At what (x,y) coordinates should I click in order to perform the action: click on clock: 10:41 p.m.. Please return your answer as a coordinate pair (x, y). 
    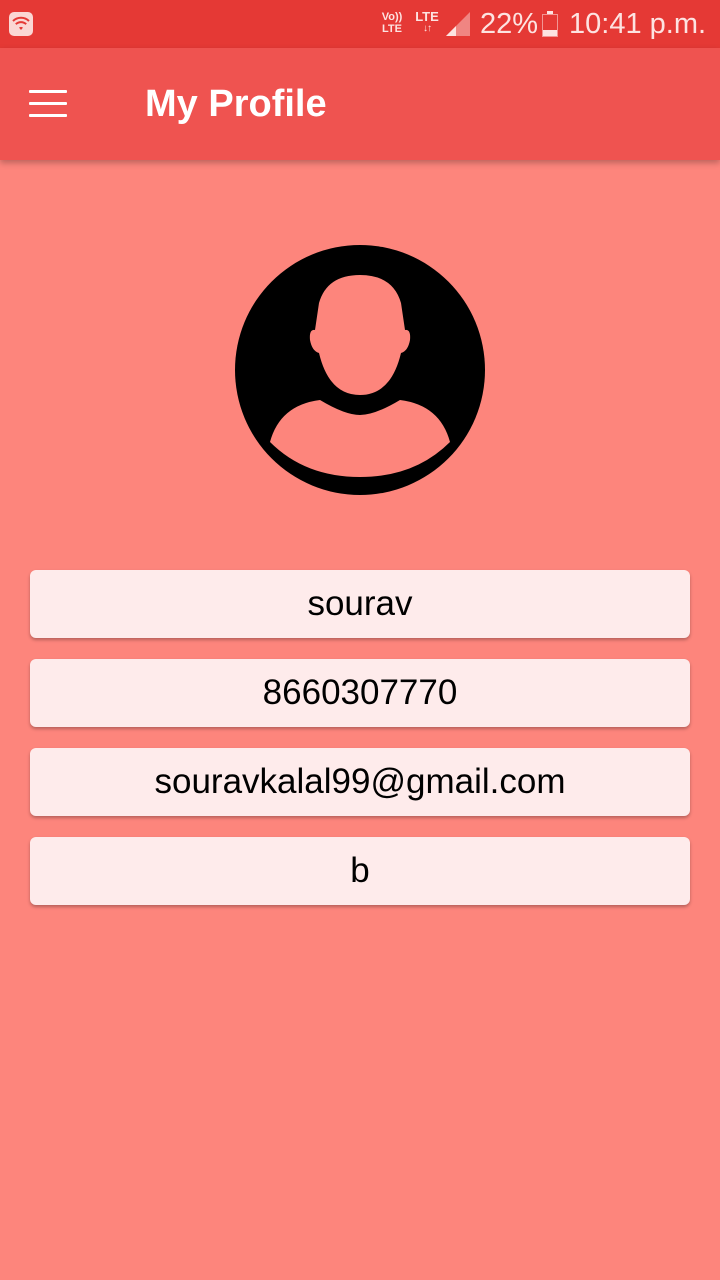
    Looking at the image, I should click on (638, 24).